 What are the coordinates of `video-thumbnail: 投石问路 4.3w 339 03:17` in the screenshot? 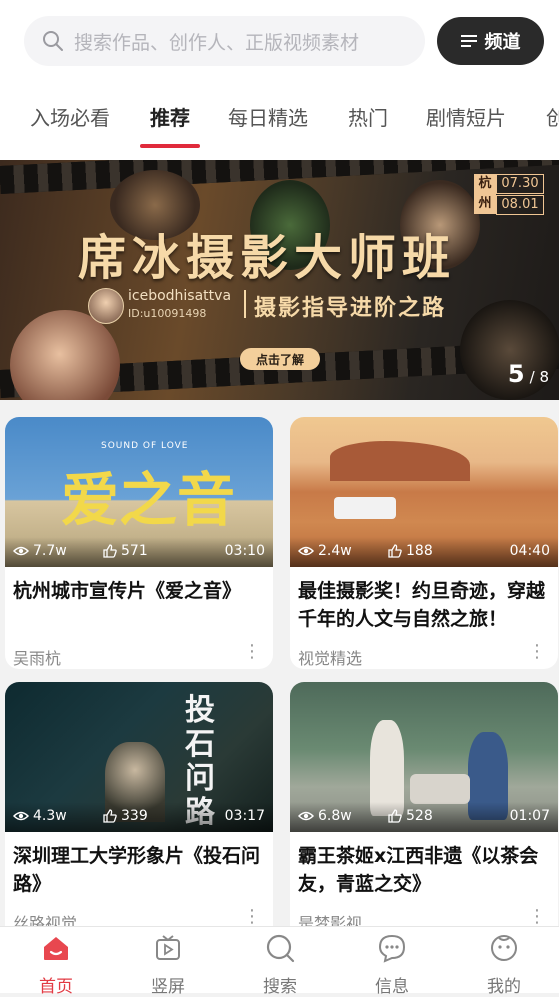 It's located at (139, 757).